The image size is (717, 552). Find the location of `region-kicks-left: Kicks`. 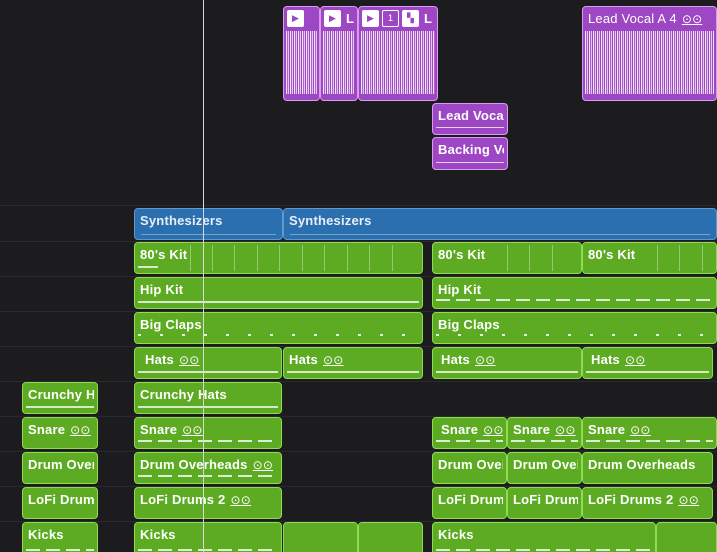

region-kicks-left: Kicks is located at coordinates (60, 537).